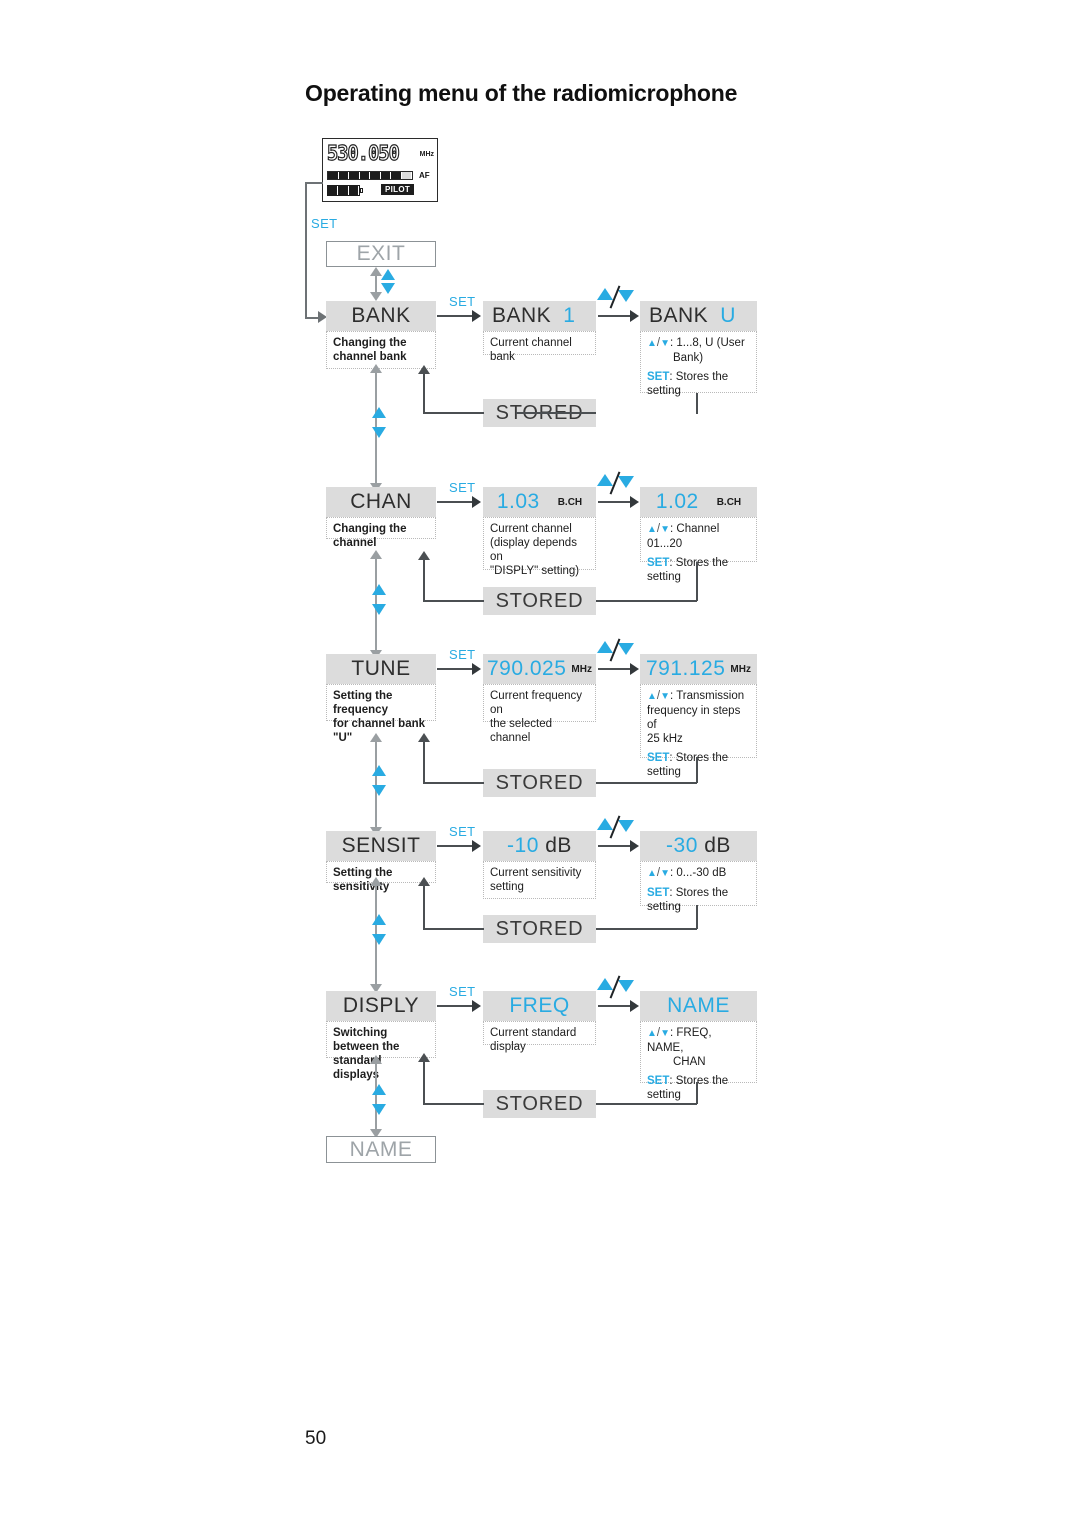 Image resolution: width=1080 pixels, height=1528 pixels. I want to click on edit-box-tune: 791.125 MHz, so click(698, 669).